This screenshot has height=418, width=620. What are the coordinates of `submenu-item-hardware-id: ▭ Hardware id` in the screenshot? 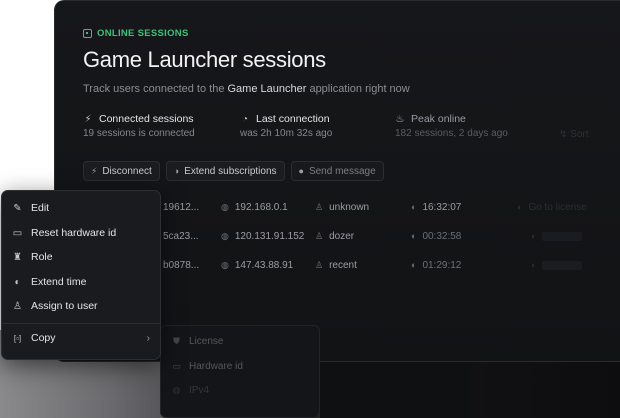 It's located at (240, 366).